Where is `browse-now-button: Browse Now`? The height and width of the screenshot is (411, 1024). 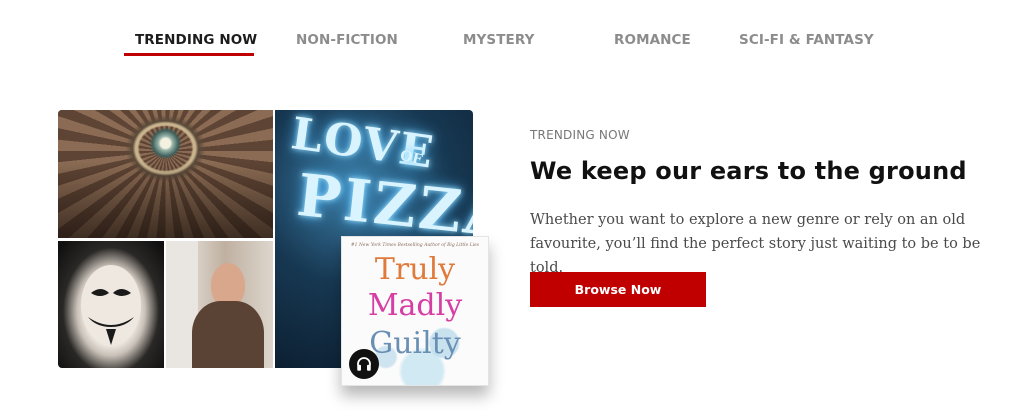 browse-now-button: Browse Now is located at coordinates (618, 289).